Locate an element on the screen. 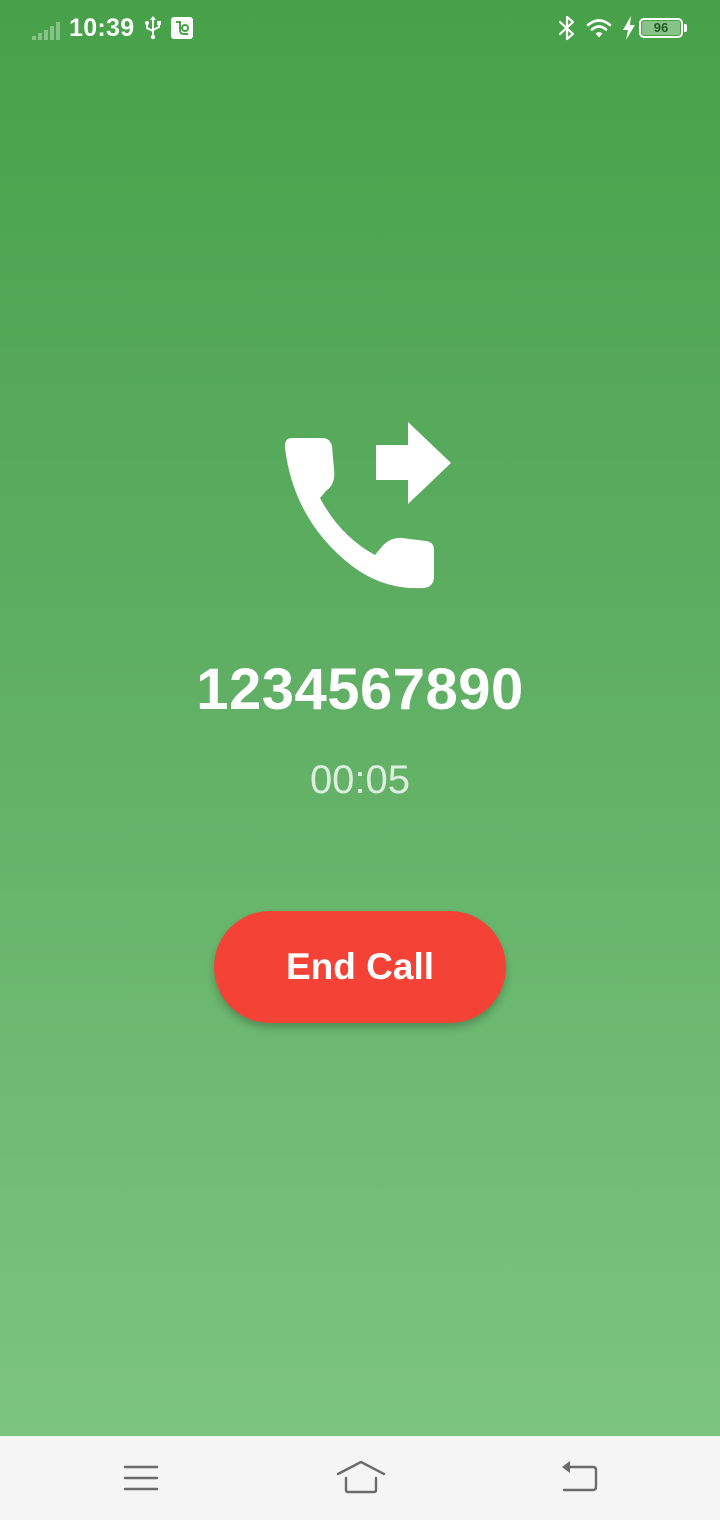  charging-icon is located at coordinates (629, 28).